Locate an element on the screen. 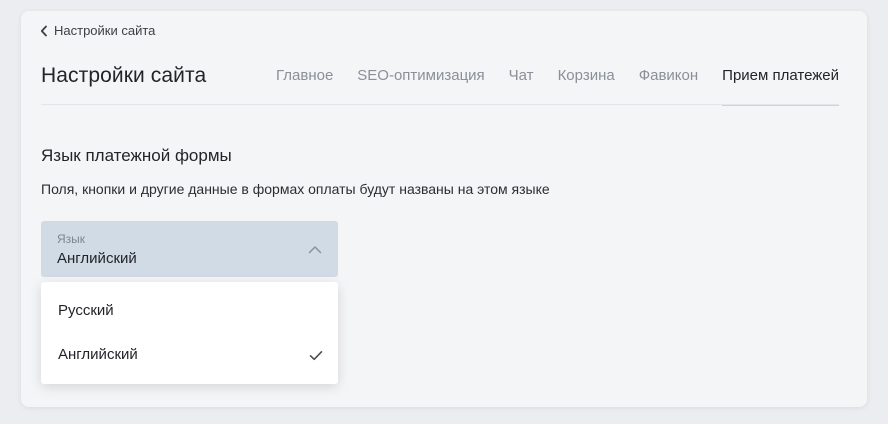 This screenshot has width=888, height=424. option-label: Английский is located at coordinates (98, 354).